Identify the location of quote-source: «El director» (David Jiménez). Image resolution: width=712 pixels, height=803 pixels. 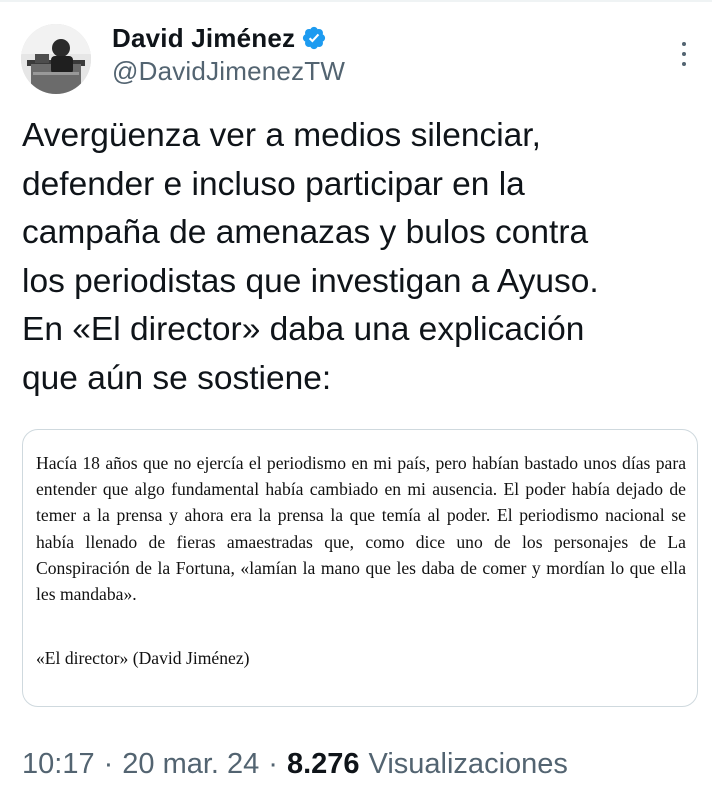
(143, 658).